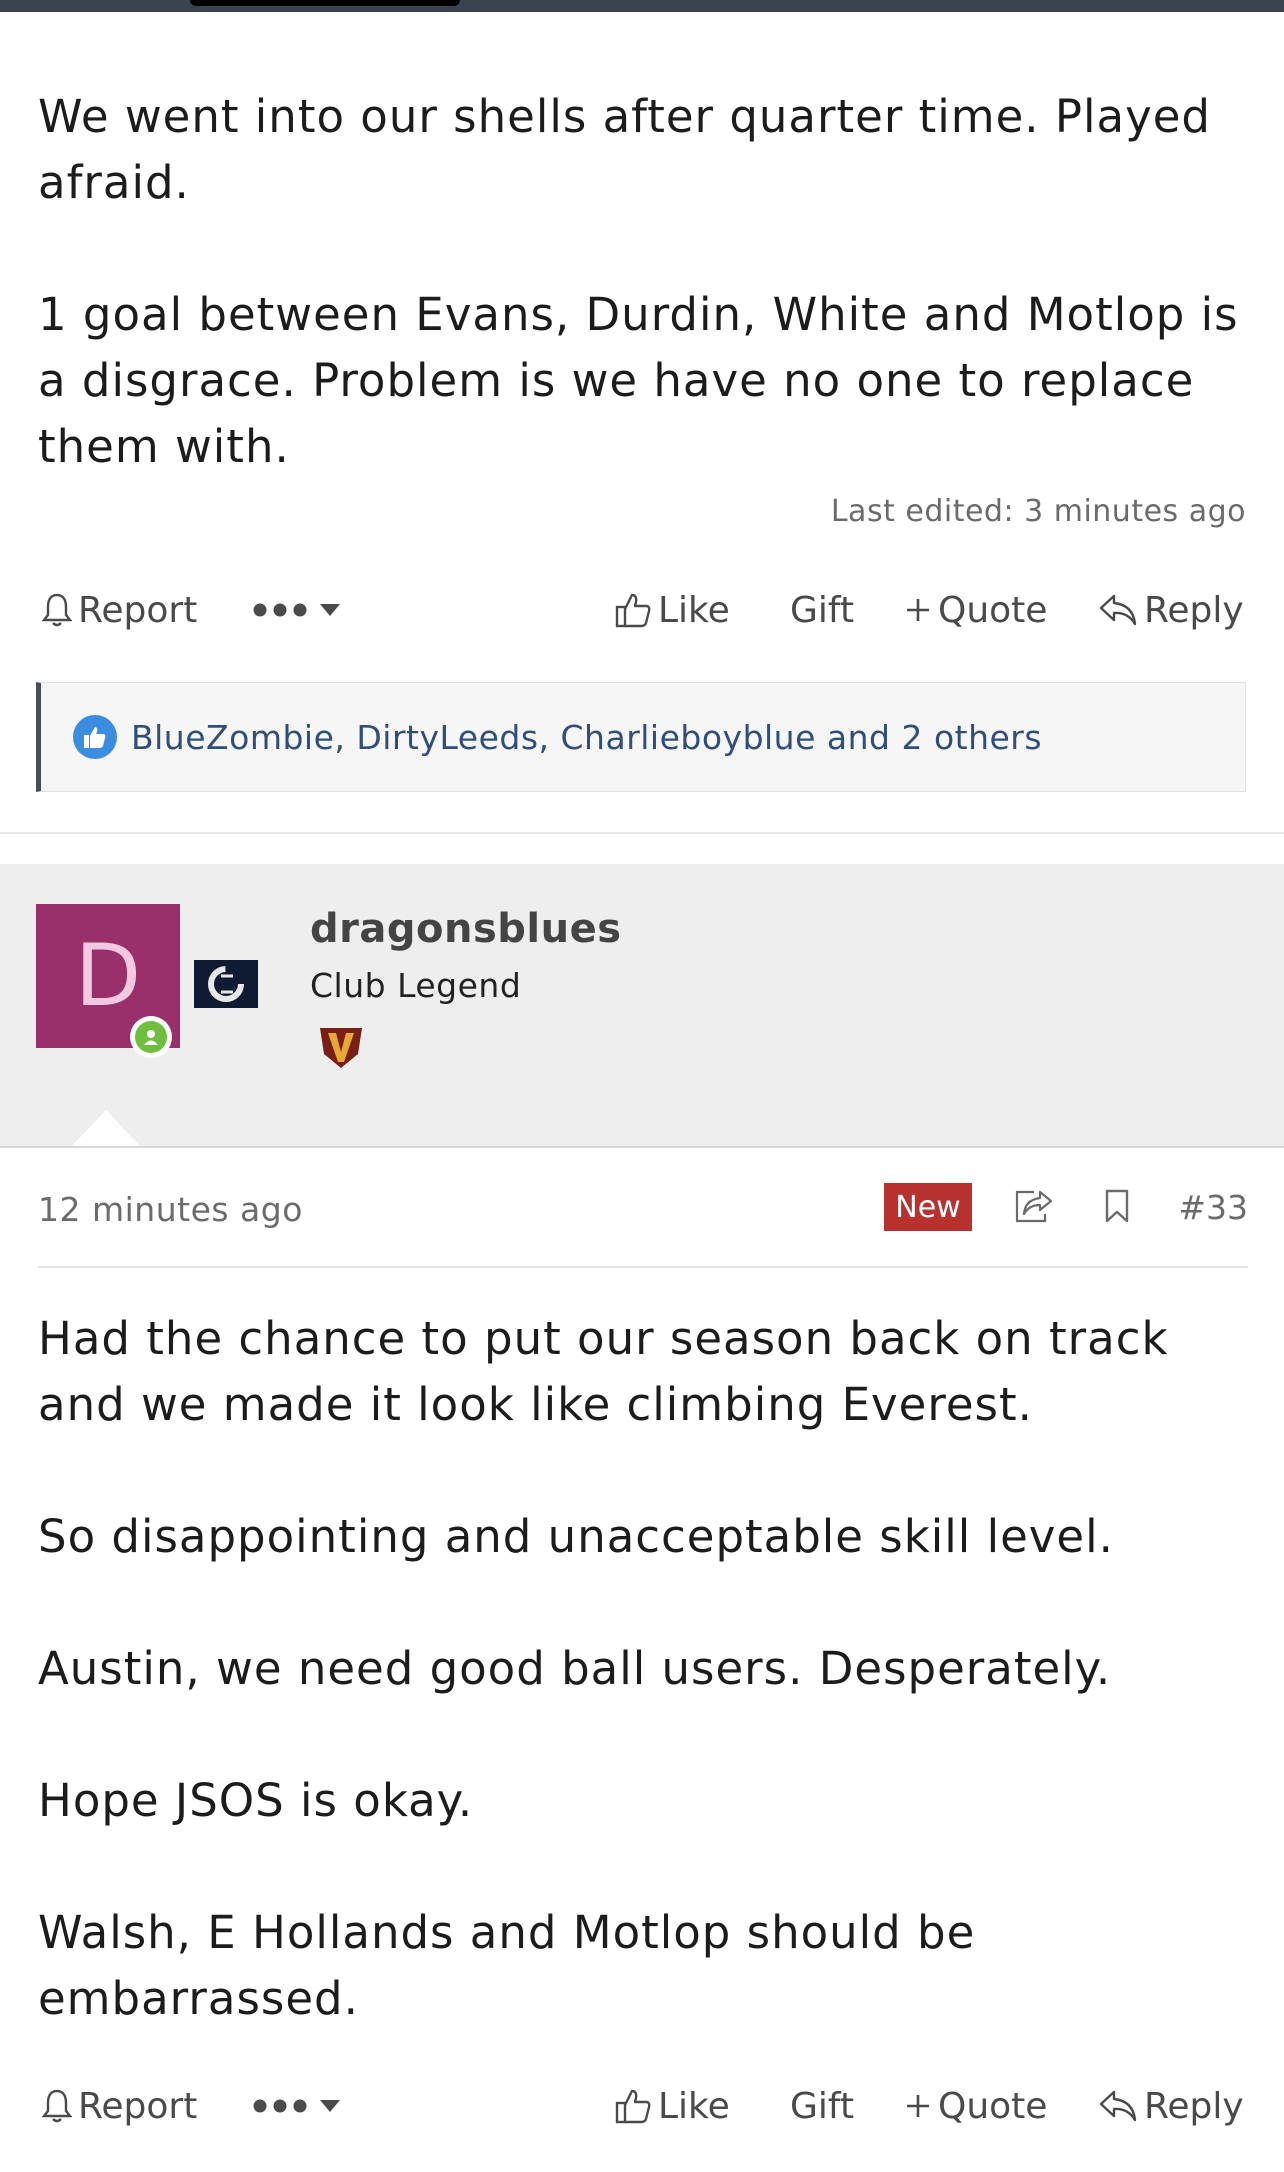 This screenshot has width=1284, height=2172. Describe the element at coordinates (642, 833) in the screenshot. I see `post-separator` at that location.